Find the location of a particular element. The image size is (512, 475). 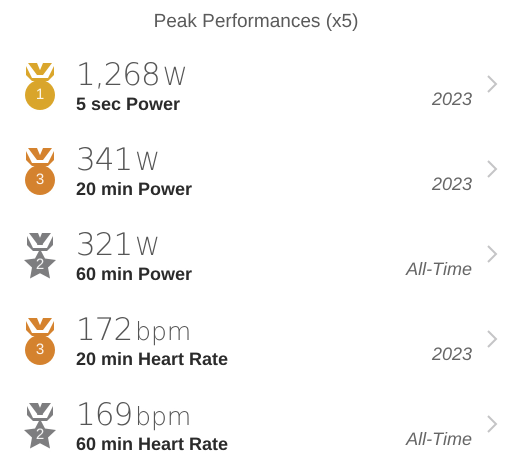

record-value: 321 is located at coordinates (104, 244).